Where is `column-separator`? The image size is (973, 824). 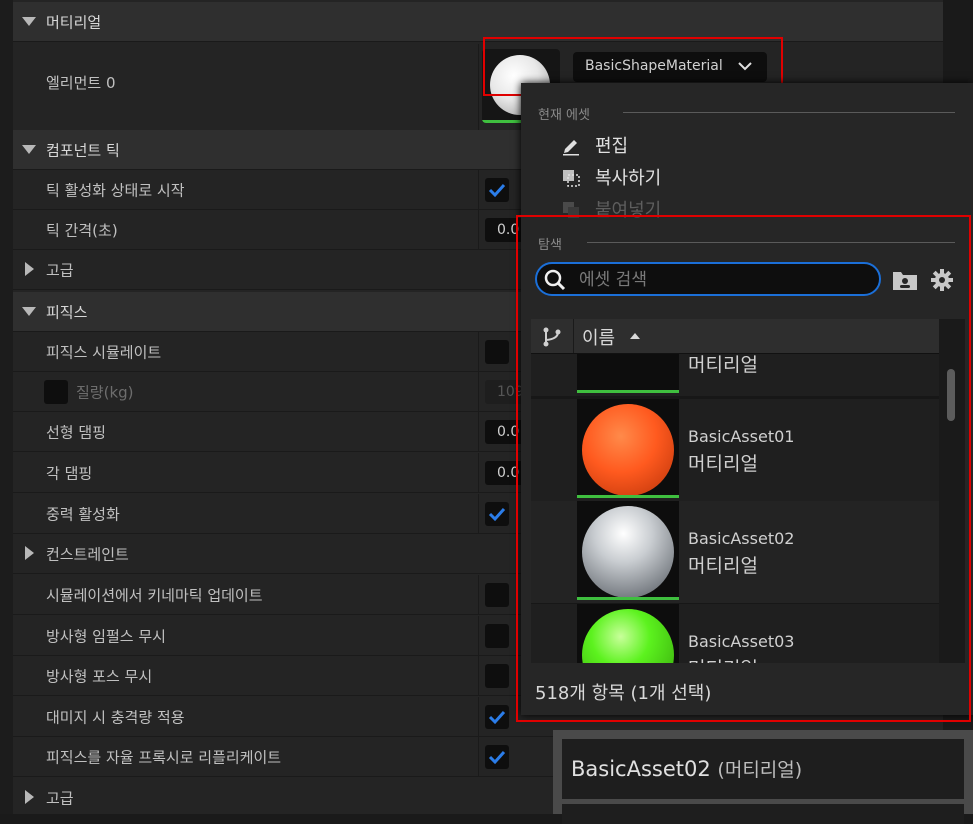
column-separator is located at coordinates (573, 336).